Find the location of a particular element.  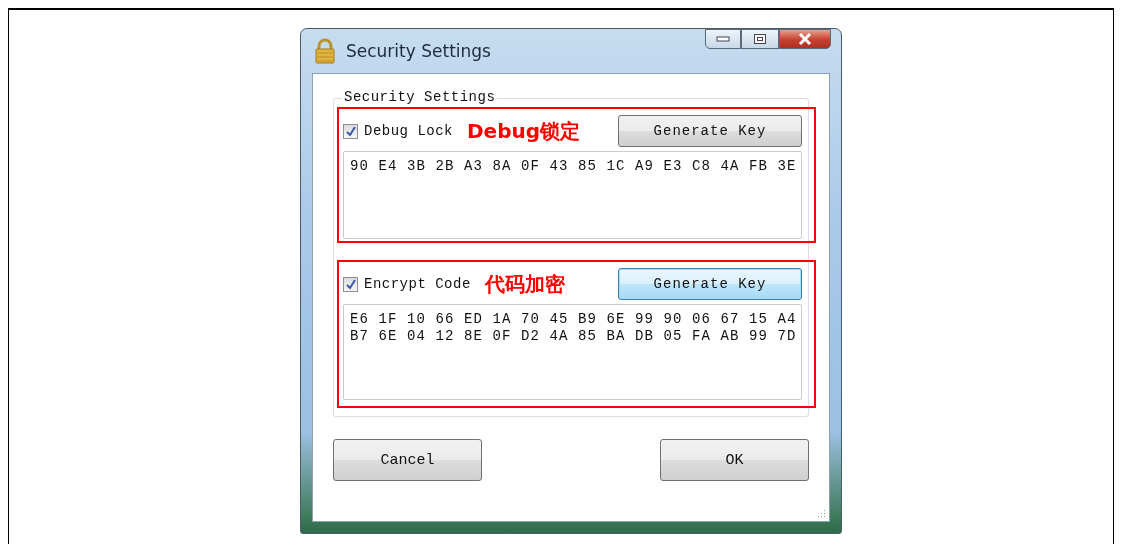

close-icon is located at coordinates (805, 39).